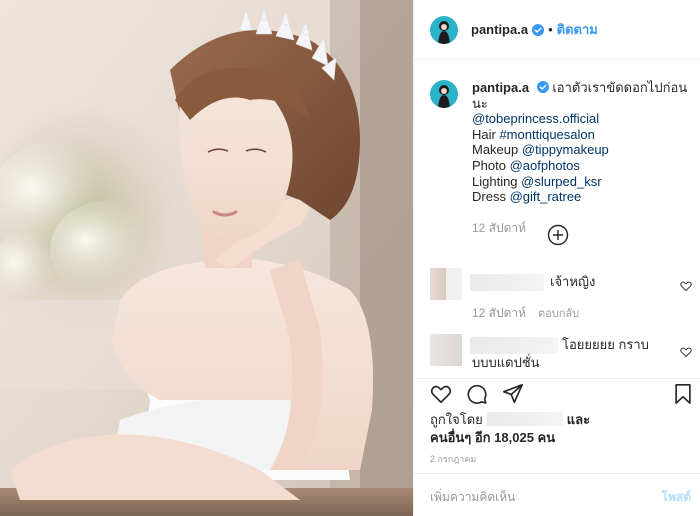 The image size is (700, 516). What do you see at coordinates (500, 87) in the screenshot?
I see `caption-username: pantipa.a` at bounding box center [500, 87].